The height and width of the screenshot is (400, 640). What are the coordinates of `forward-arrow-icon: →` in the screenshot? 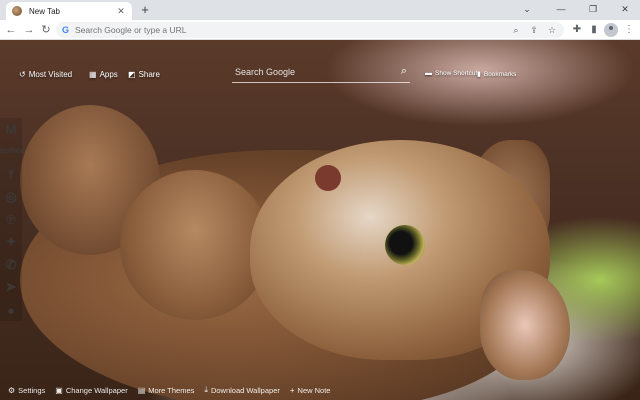 It's located at (29, 30).